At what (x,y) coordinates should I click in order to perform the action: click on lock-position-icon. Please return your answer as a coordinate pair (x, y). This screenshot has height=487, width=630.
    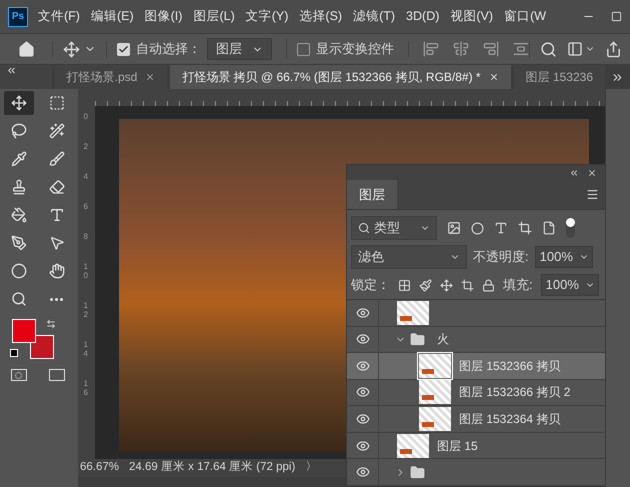
    Looking at the image, I should click on (446, 285).